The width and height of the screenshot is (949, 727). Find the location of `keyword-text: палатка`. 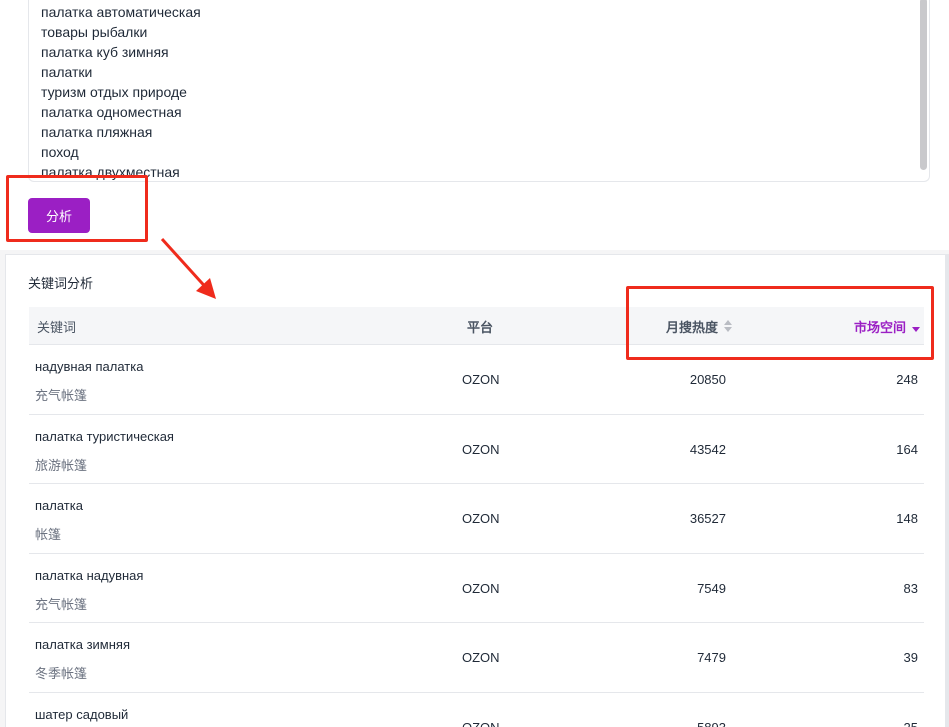

keyword-text: палатка is located at coordinates (59, 506).